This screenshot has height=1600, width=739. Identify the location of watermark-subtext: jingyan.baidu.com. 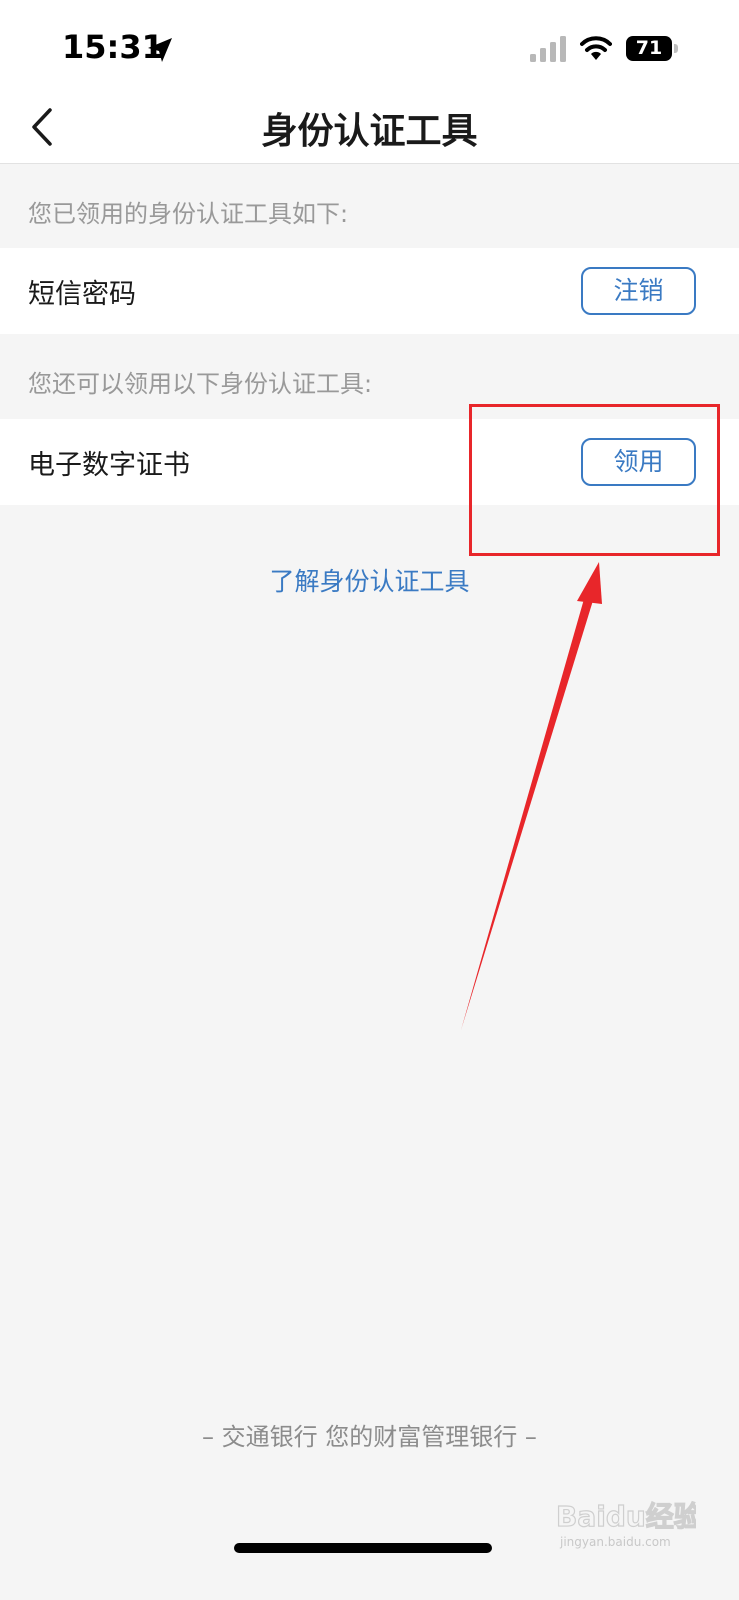
(615, 1542).